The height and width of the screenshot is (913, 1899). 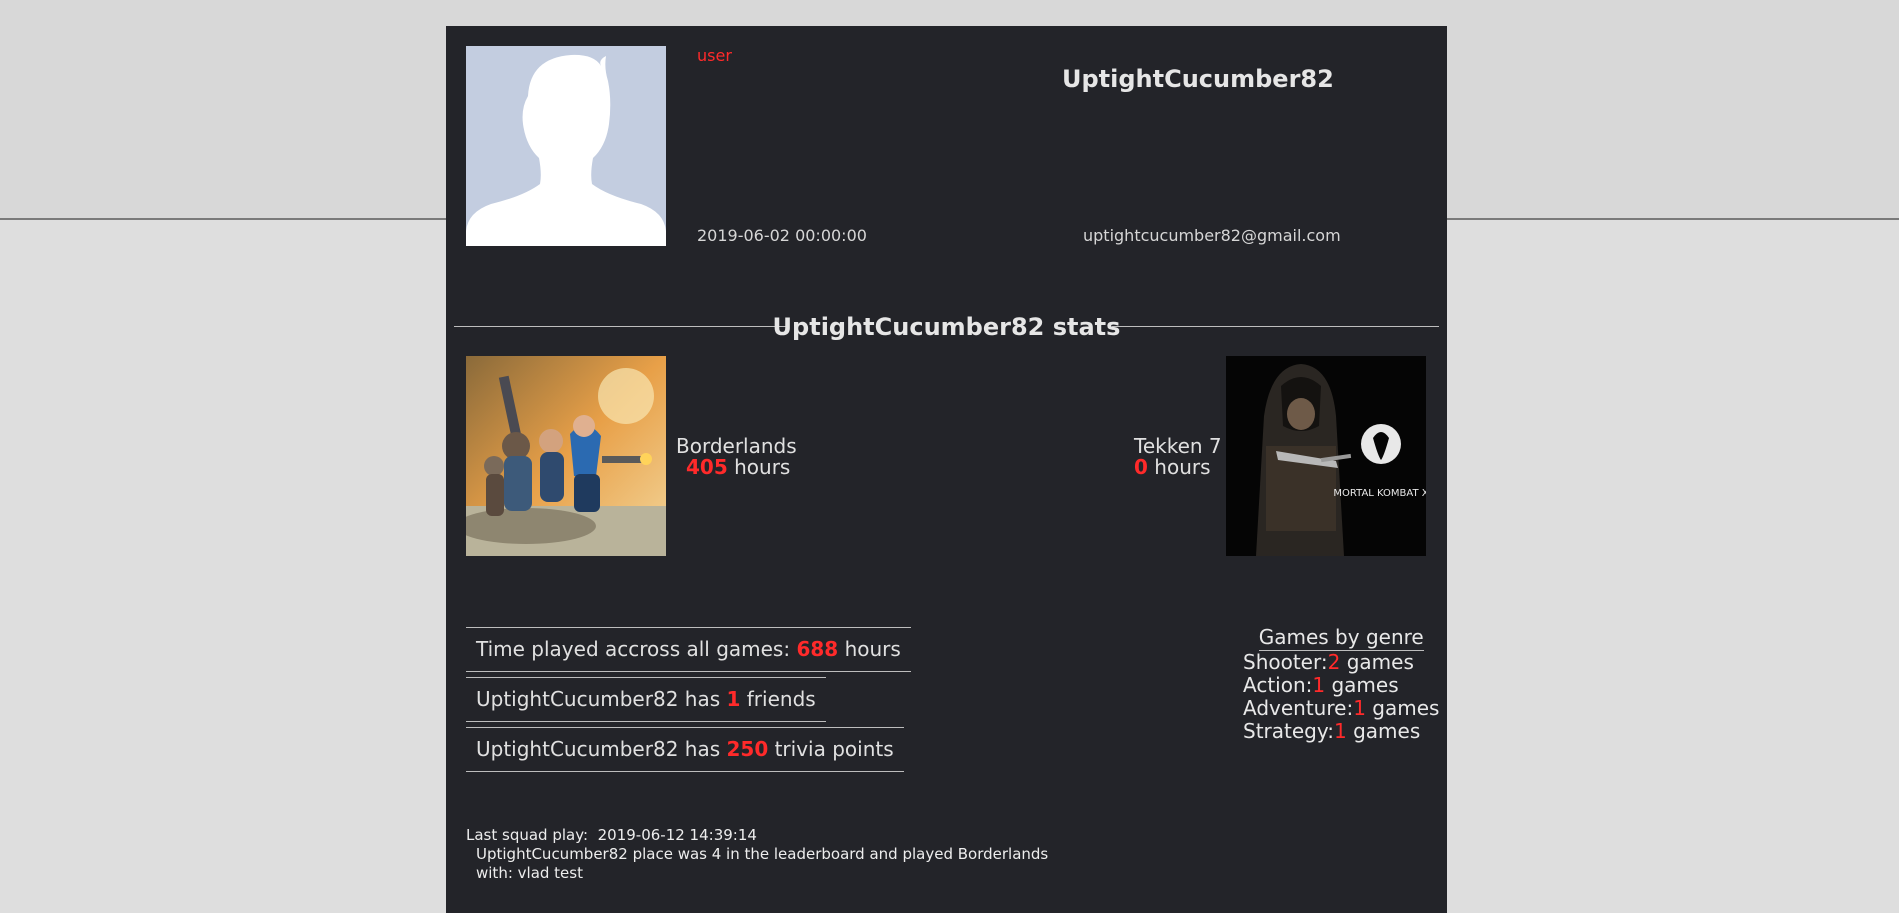 What do you see at coordinates (1379, 493) in the screenshot?
I see `cover-title-text: MORTAL KOMBAT X` at bounding box center [1379, 493].